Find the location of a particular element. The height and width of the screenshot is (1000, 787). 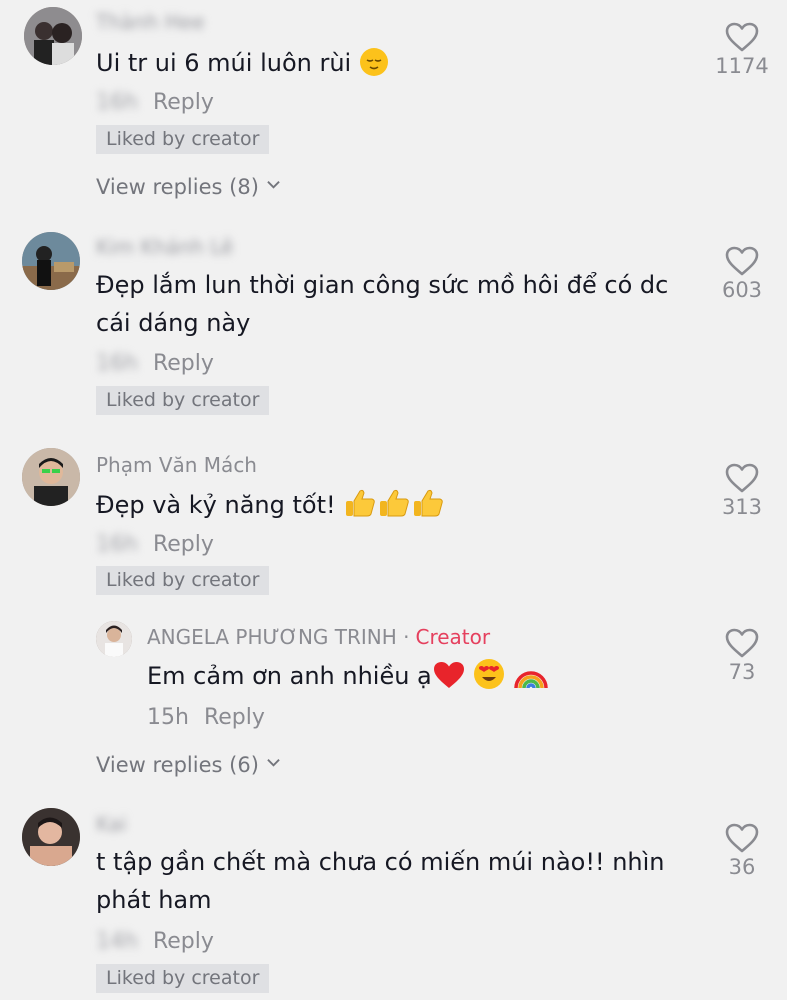

comment-text: Đẹp và kỷ năng tốt! is located at coordinates (270, 508).